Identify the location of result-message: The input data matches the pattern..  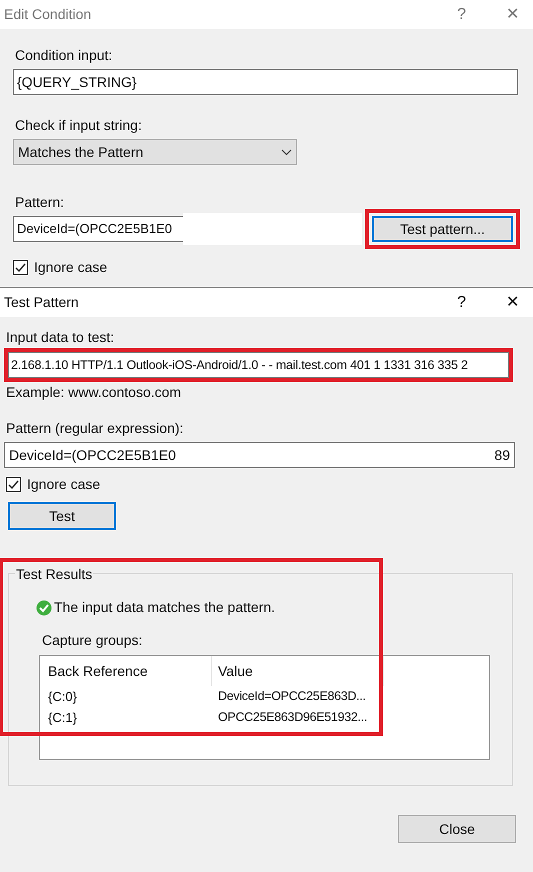
(165, 607).